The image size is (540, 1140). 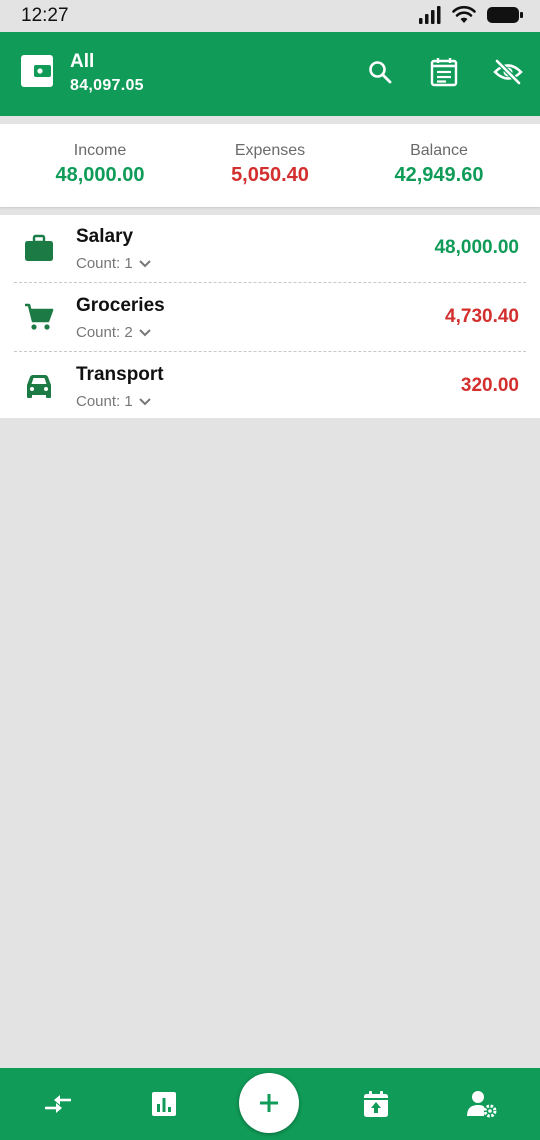 What do you see at coordinates (439, 150) in the screenshot?
I see `balance-label: Balance` at bounding box center [439, 150].